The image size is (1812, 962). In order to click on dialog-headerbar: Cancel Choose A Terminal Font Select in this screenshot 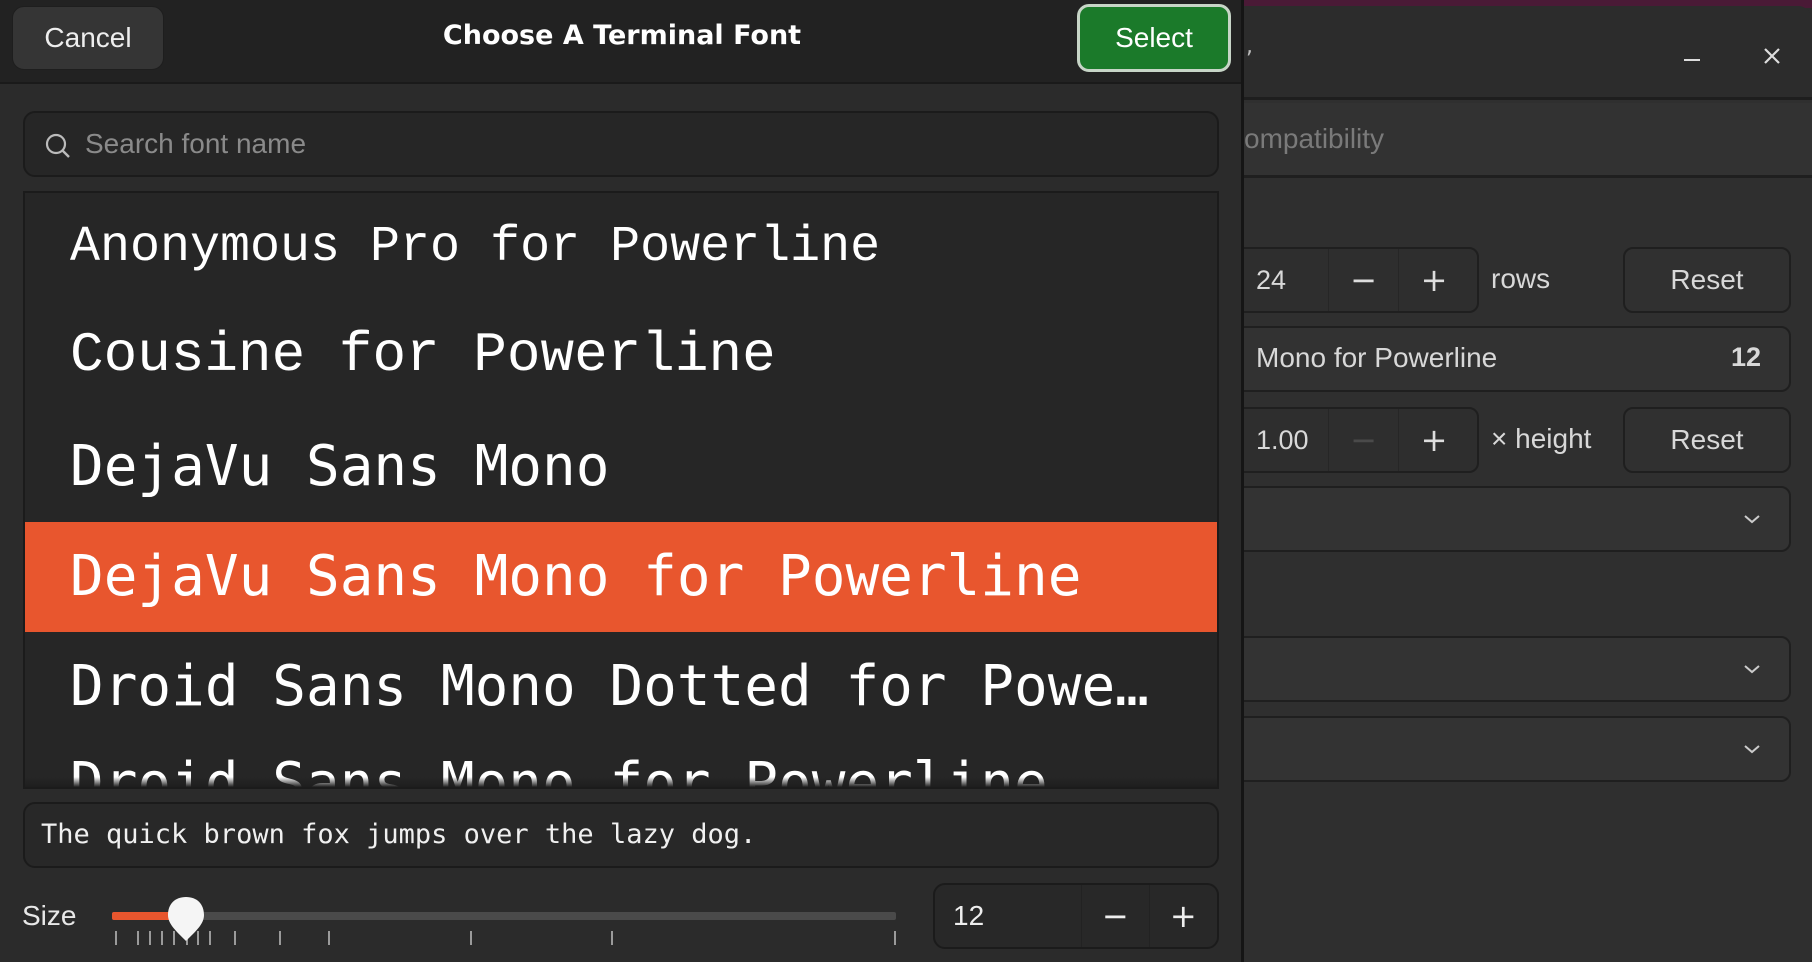, I will do `click(620, 42)`.